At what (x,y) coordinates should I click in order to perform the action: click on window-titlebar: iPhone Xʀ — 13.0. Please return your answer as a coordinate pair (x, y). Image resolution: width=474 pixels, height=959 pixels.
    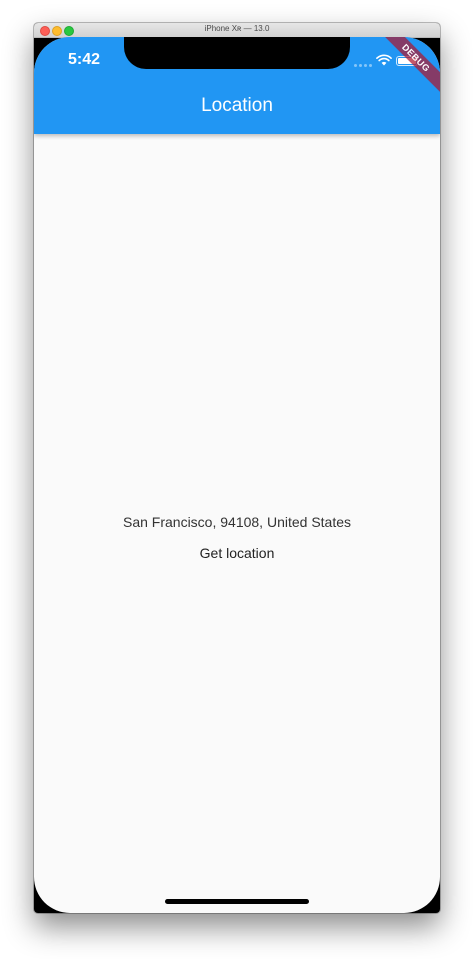
    Looking at the image, I should click on (237, 30).